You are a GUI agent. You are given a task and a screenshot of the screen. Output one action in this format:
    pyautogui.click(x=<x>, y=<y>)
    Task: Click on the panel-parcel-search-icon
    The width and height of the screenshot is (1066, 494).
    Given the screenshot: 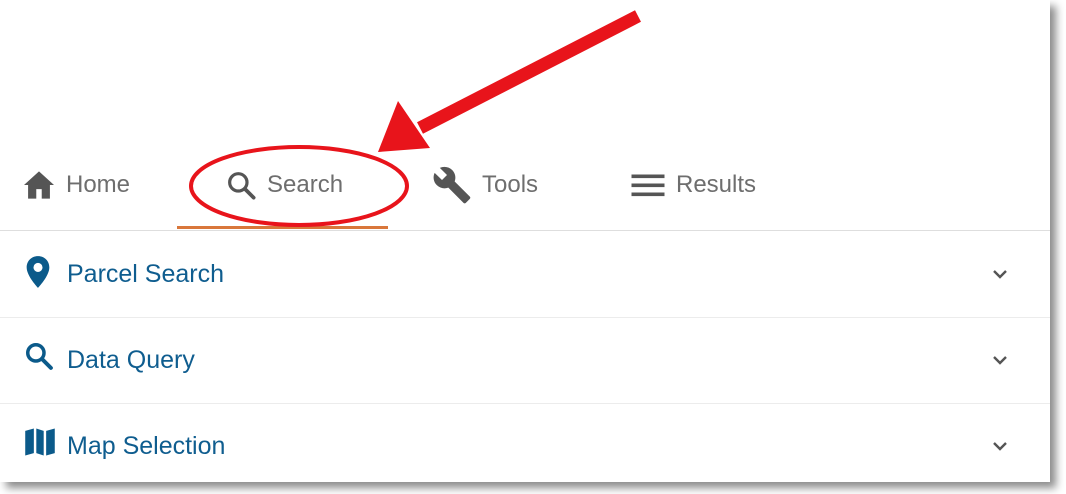 What is the action you would take?
    pyautogui.click(x=40, y=271)
    